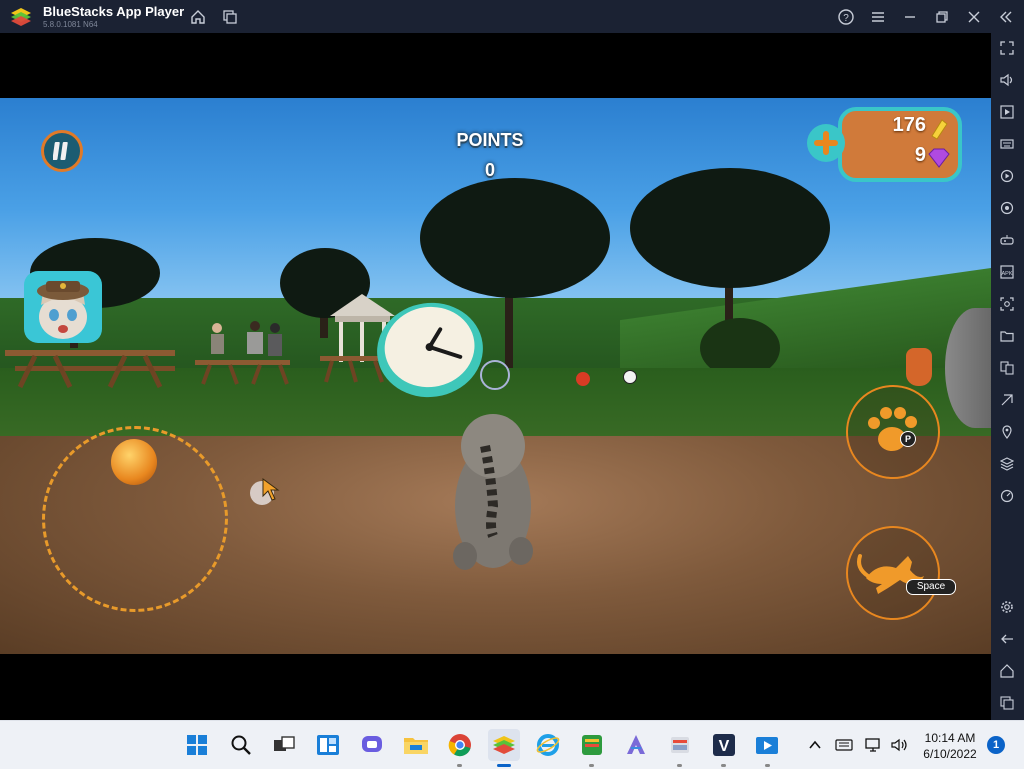 This screenshot has height=769, width=1024. I want to click on target-reticle, so click(495, 375).